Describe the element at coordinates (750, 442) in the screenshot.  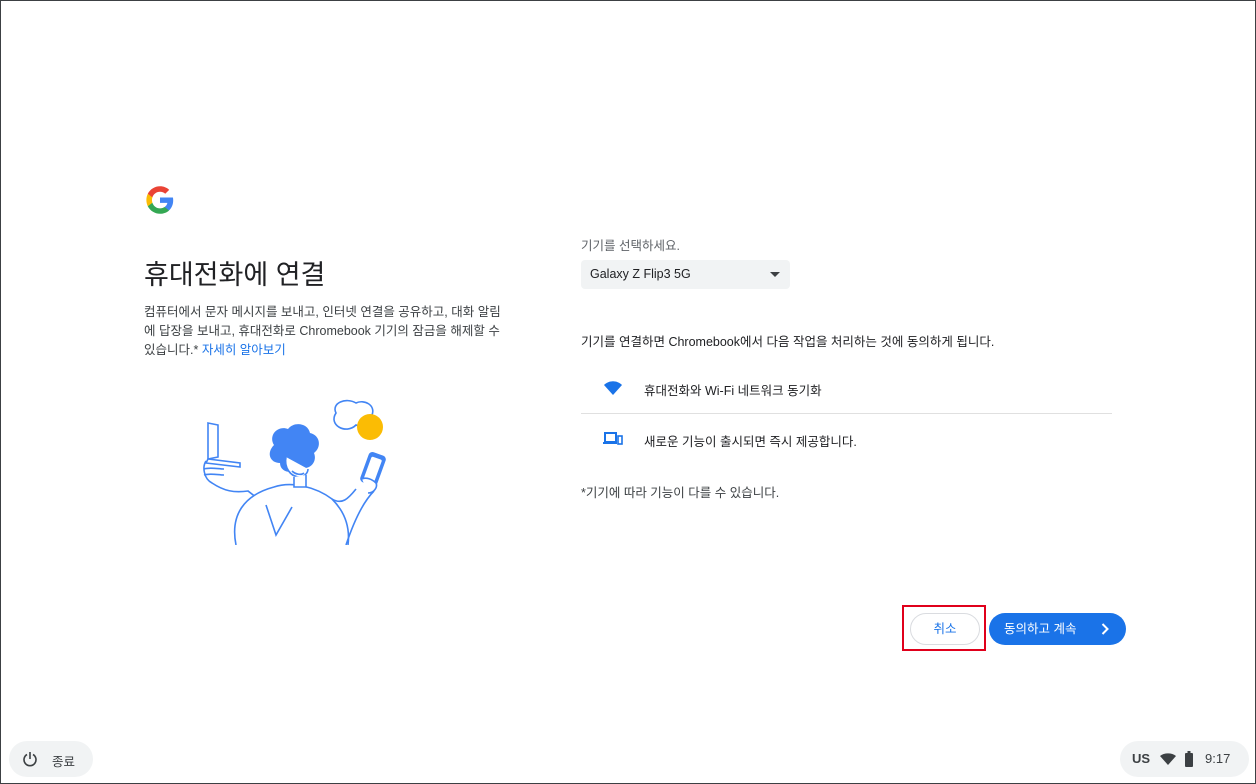
I see `feature-label: 새로운 기능이 출시되면 즉시 제공합니다.` at that location.